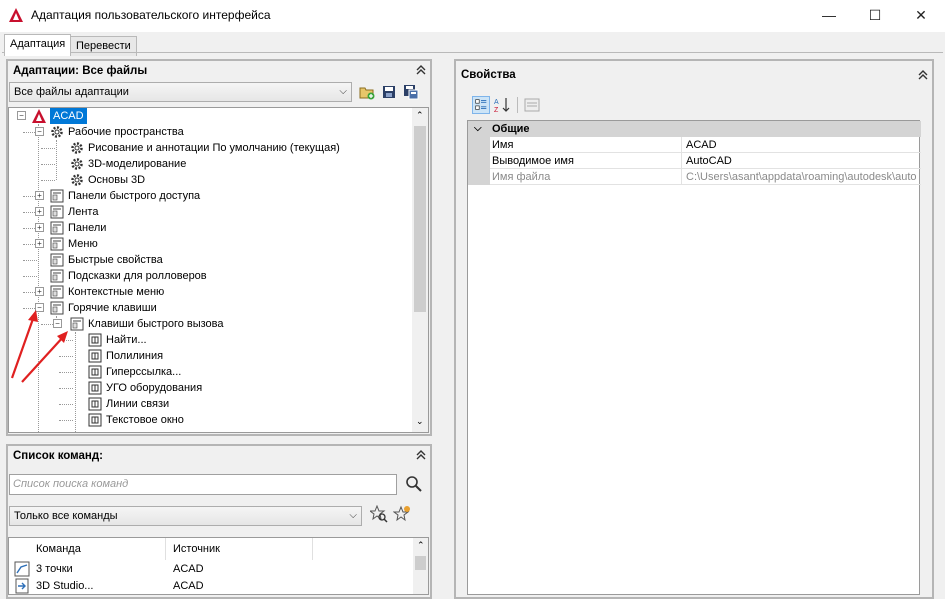 The image size is (945, 599). I want to click on quick-access-toolbar-icon, so click(57, 196).